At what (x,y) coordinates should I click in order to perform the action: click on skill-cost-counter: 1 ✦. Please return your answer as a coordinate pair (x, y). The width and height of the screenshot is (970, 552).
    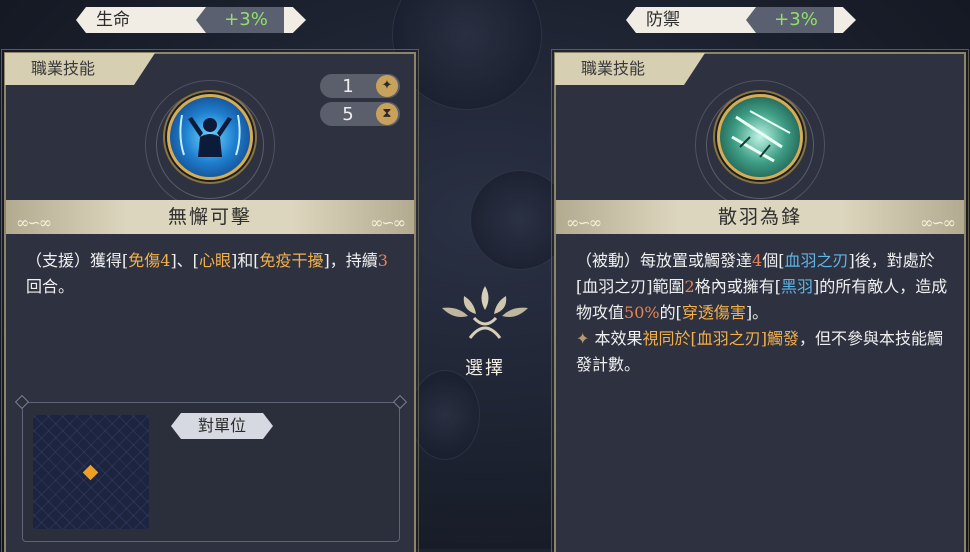
    Looking at the image, I should click on (360, 86).